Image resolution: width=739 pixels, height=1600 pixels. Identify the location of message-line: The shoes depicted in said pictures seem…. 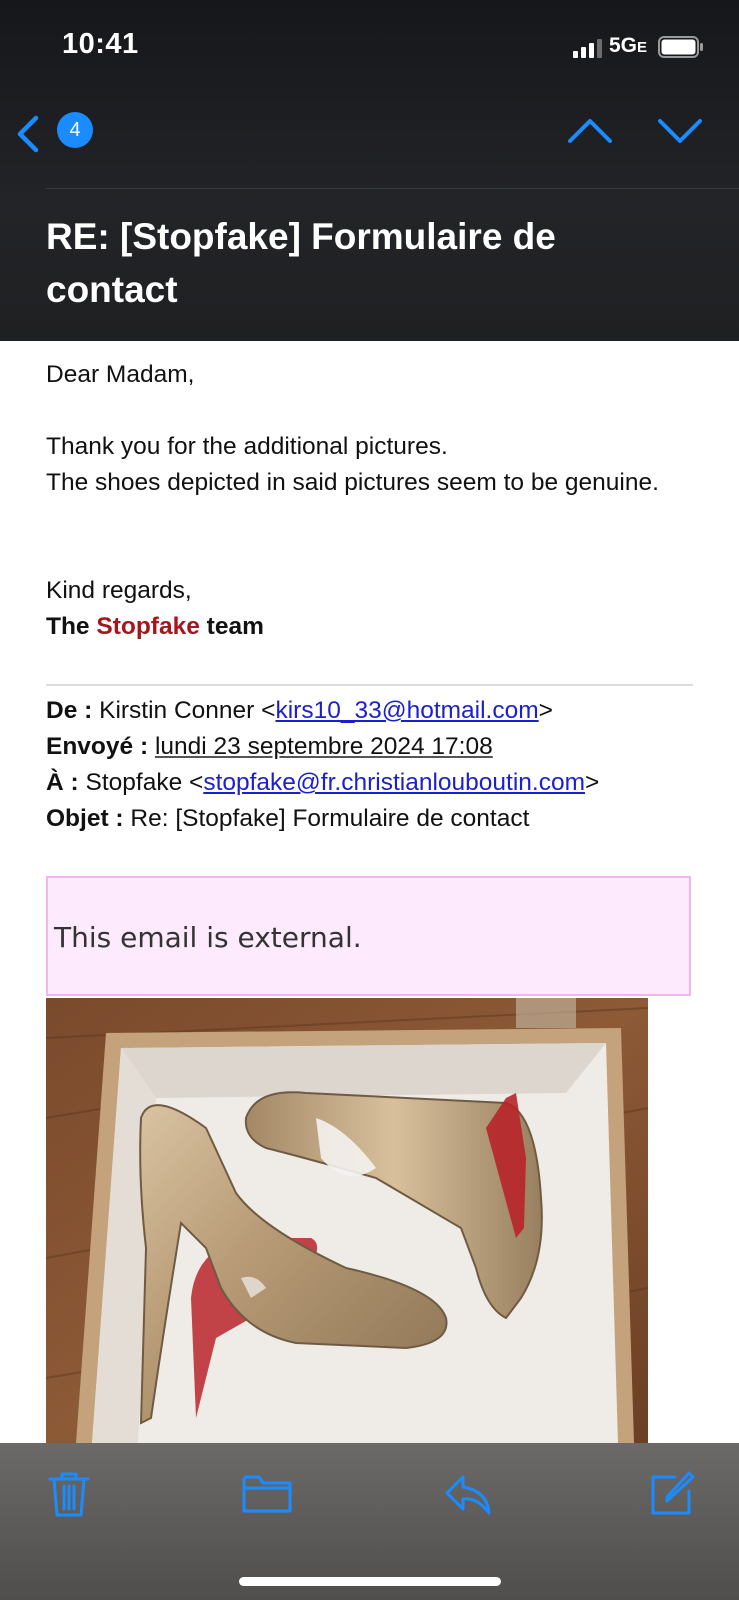
(352, 482).